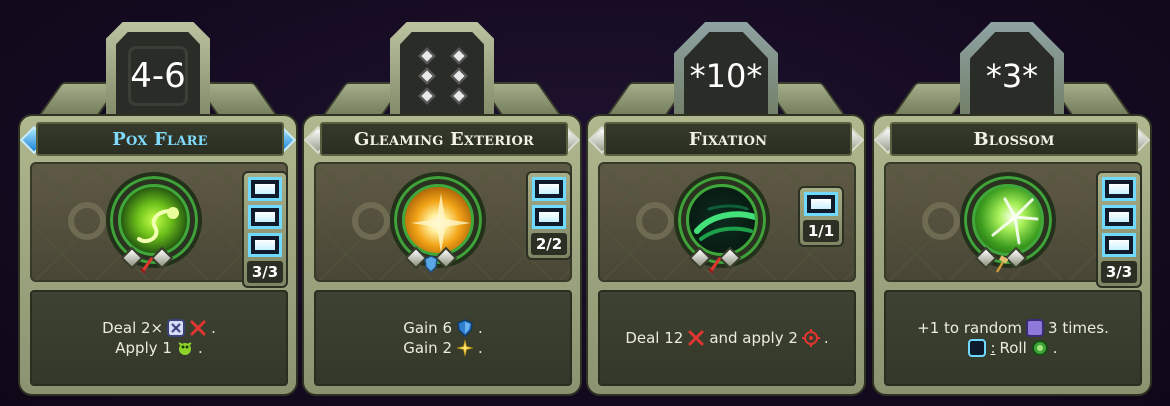  Describe the element at coordinates (753, 338) in the screenshot. I see `description-text: and apply 2` at that location.